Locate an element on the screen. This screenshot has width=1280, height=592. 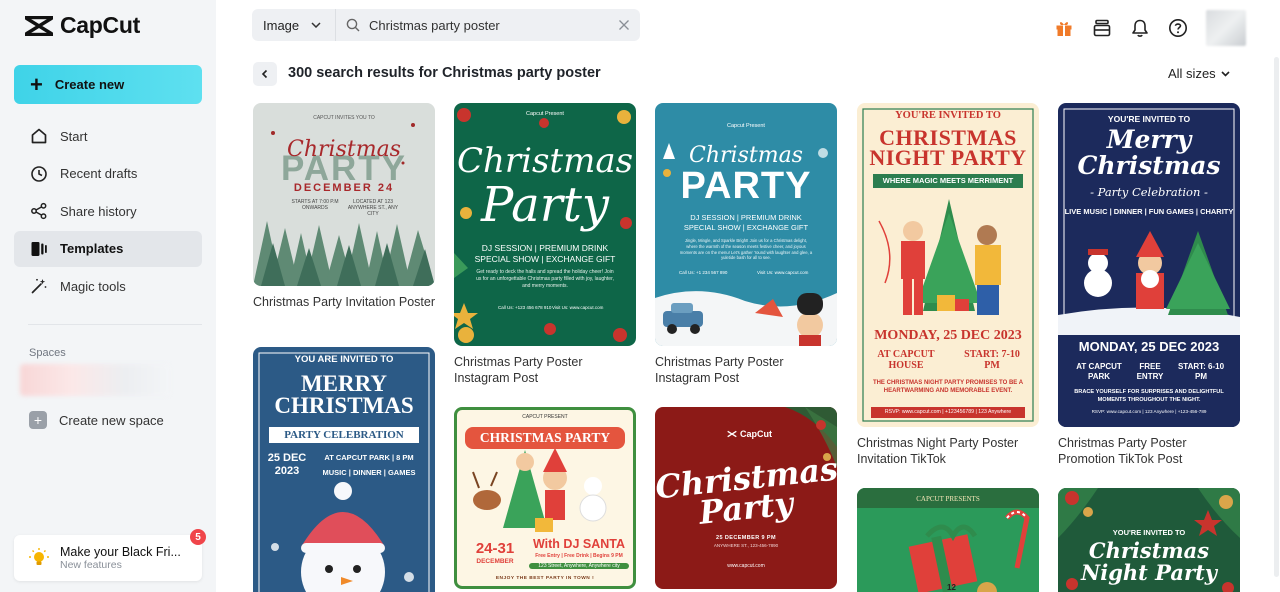
clock-icon is located at coordinates (39, 173).